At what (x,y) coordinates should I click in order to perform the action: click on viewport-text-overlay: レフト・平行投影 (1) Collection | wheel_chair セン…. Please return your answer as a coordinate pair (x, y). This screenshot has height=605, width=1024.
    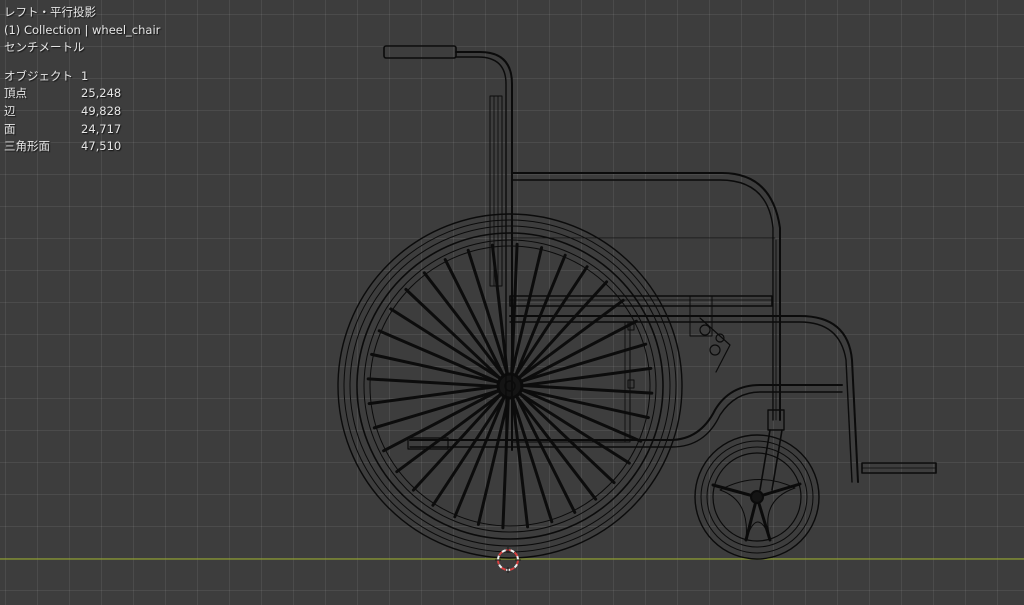
    Looking at the image, I should click on (82, 80).